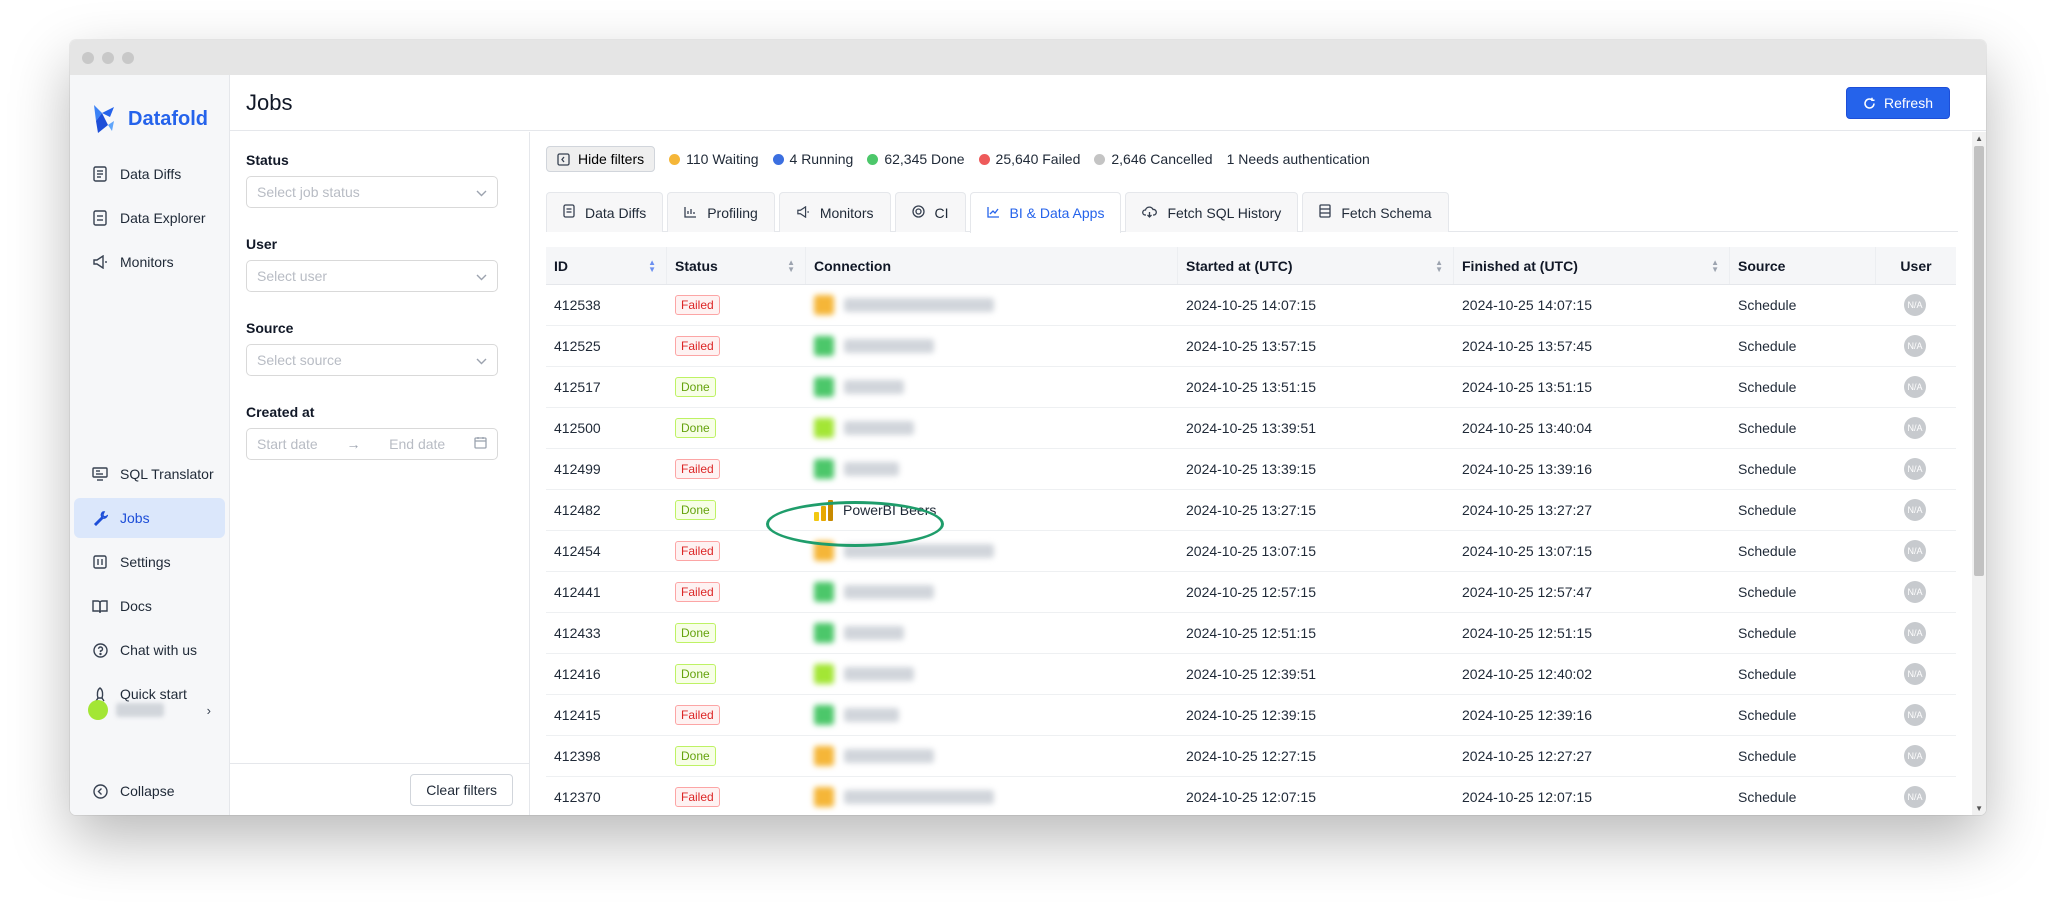  What do you see at coordinates (149, 710) in the screenshot?
I see `user-menu: ›` at bounding box center [149, 710].